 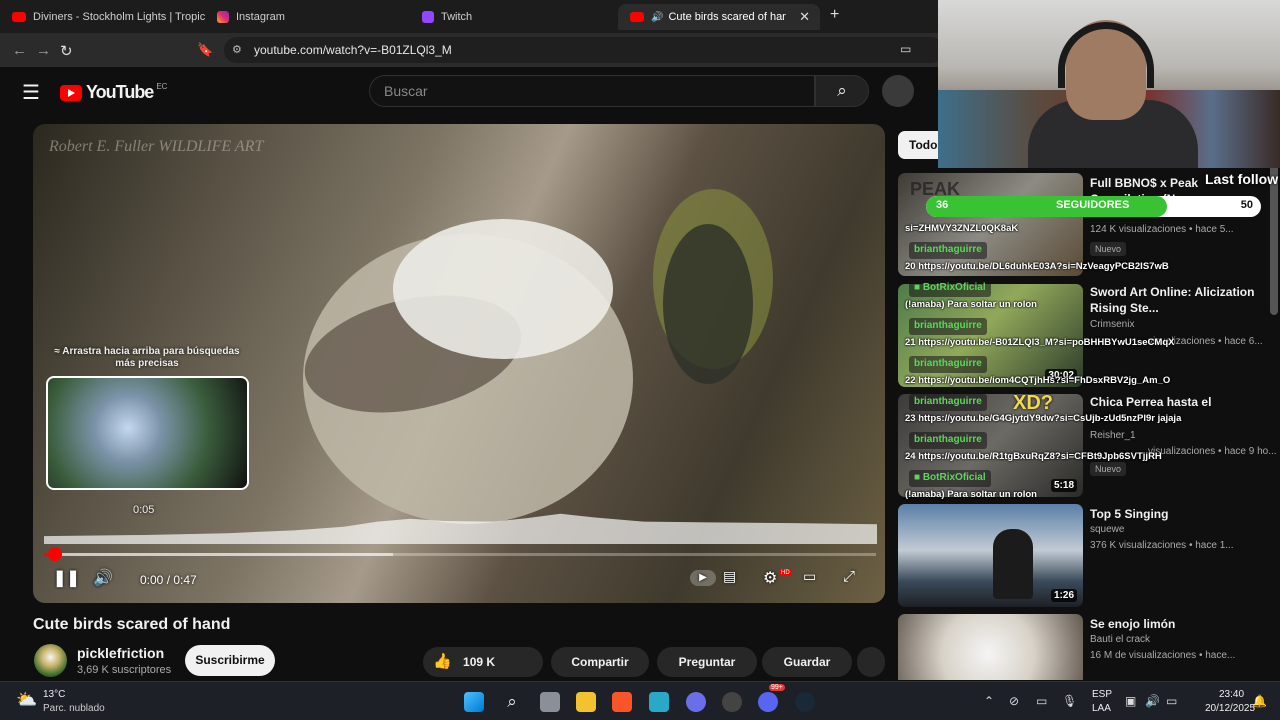 What do you see at coordinates (19, 50) in the screenshot?
I see `back-arrow-icon: ←` at bounding box center [19, 50].